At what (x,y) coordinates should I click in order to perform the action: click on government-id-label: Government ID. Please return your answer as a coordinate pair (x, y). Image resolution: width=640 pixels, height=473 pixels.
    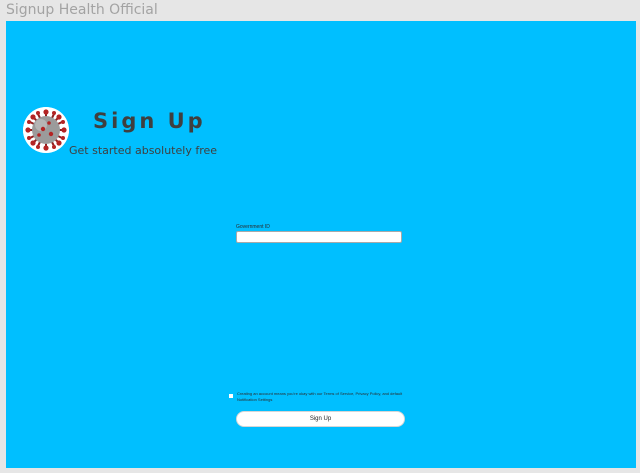
    Looking at the image, I should click on (253, 227).